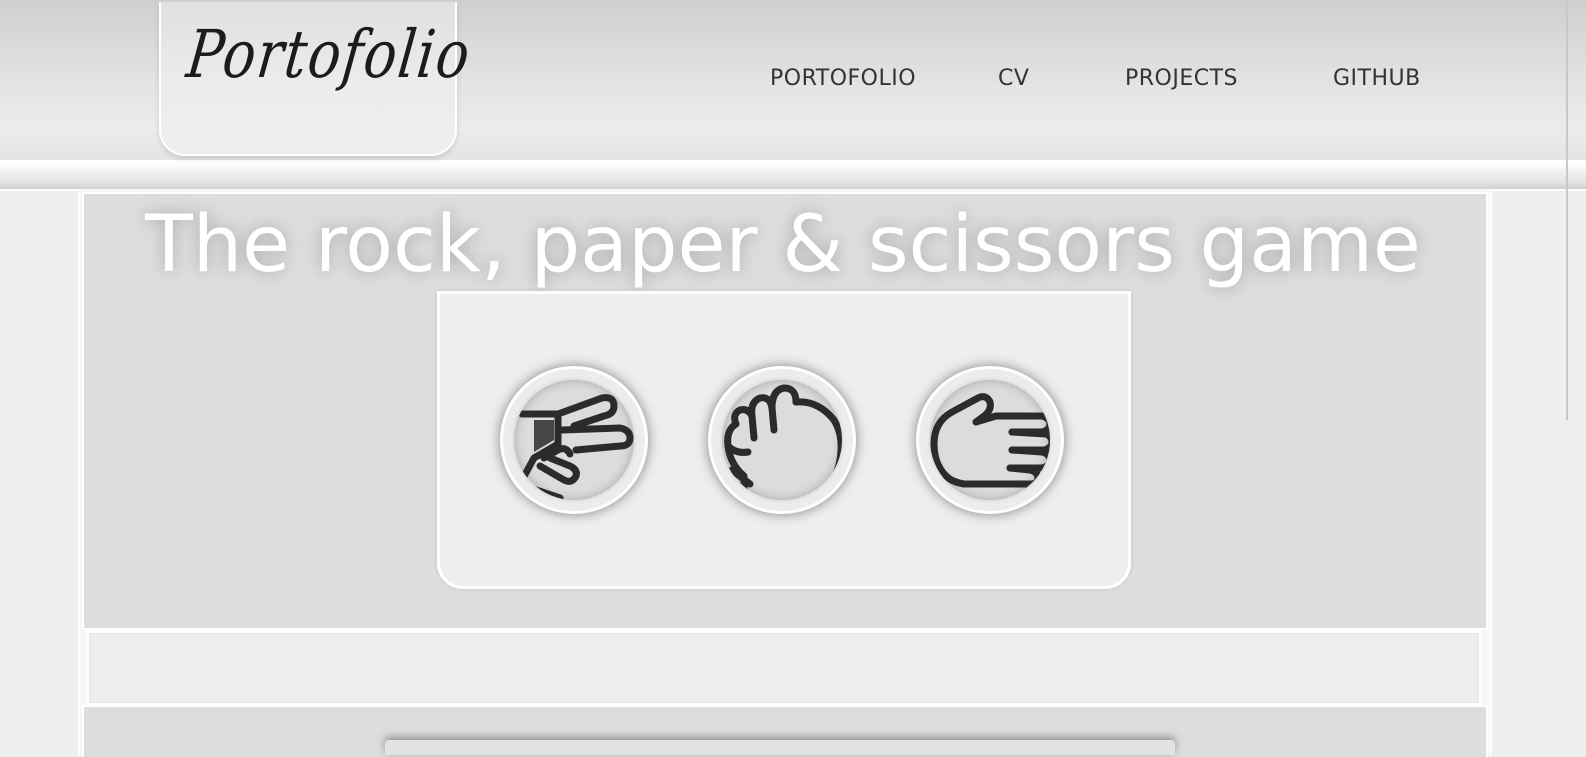 This screenshot has height=757, width=1586. Describe the element at coordinates (1377, 78) in the screenshot. I see `nav-link-github: GITHUB` at that location.